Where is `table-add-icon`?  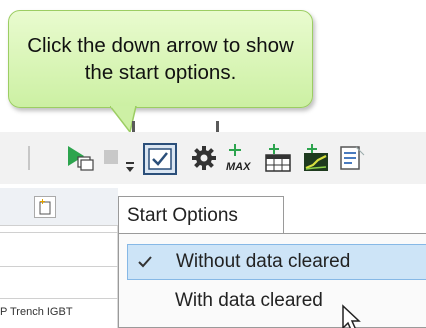 table-add-icon is located at coordinates (278, 158).